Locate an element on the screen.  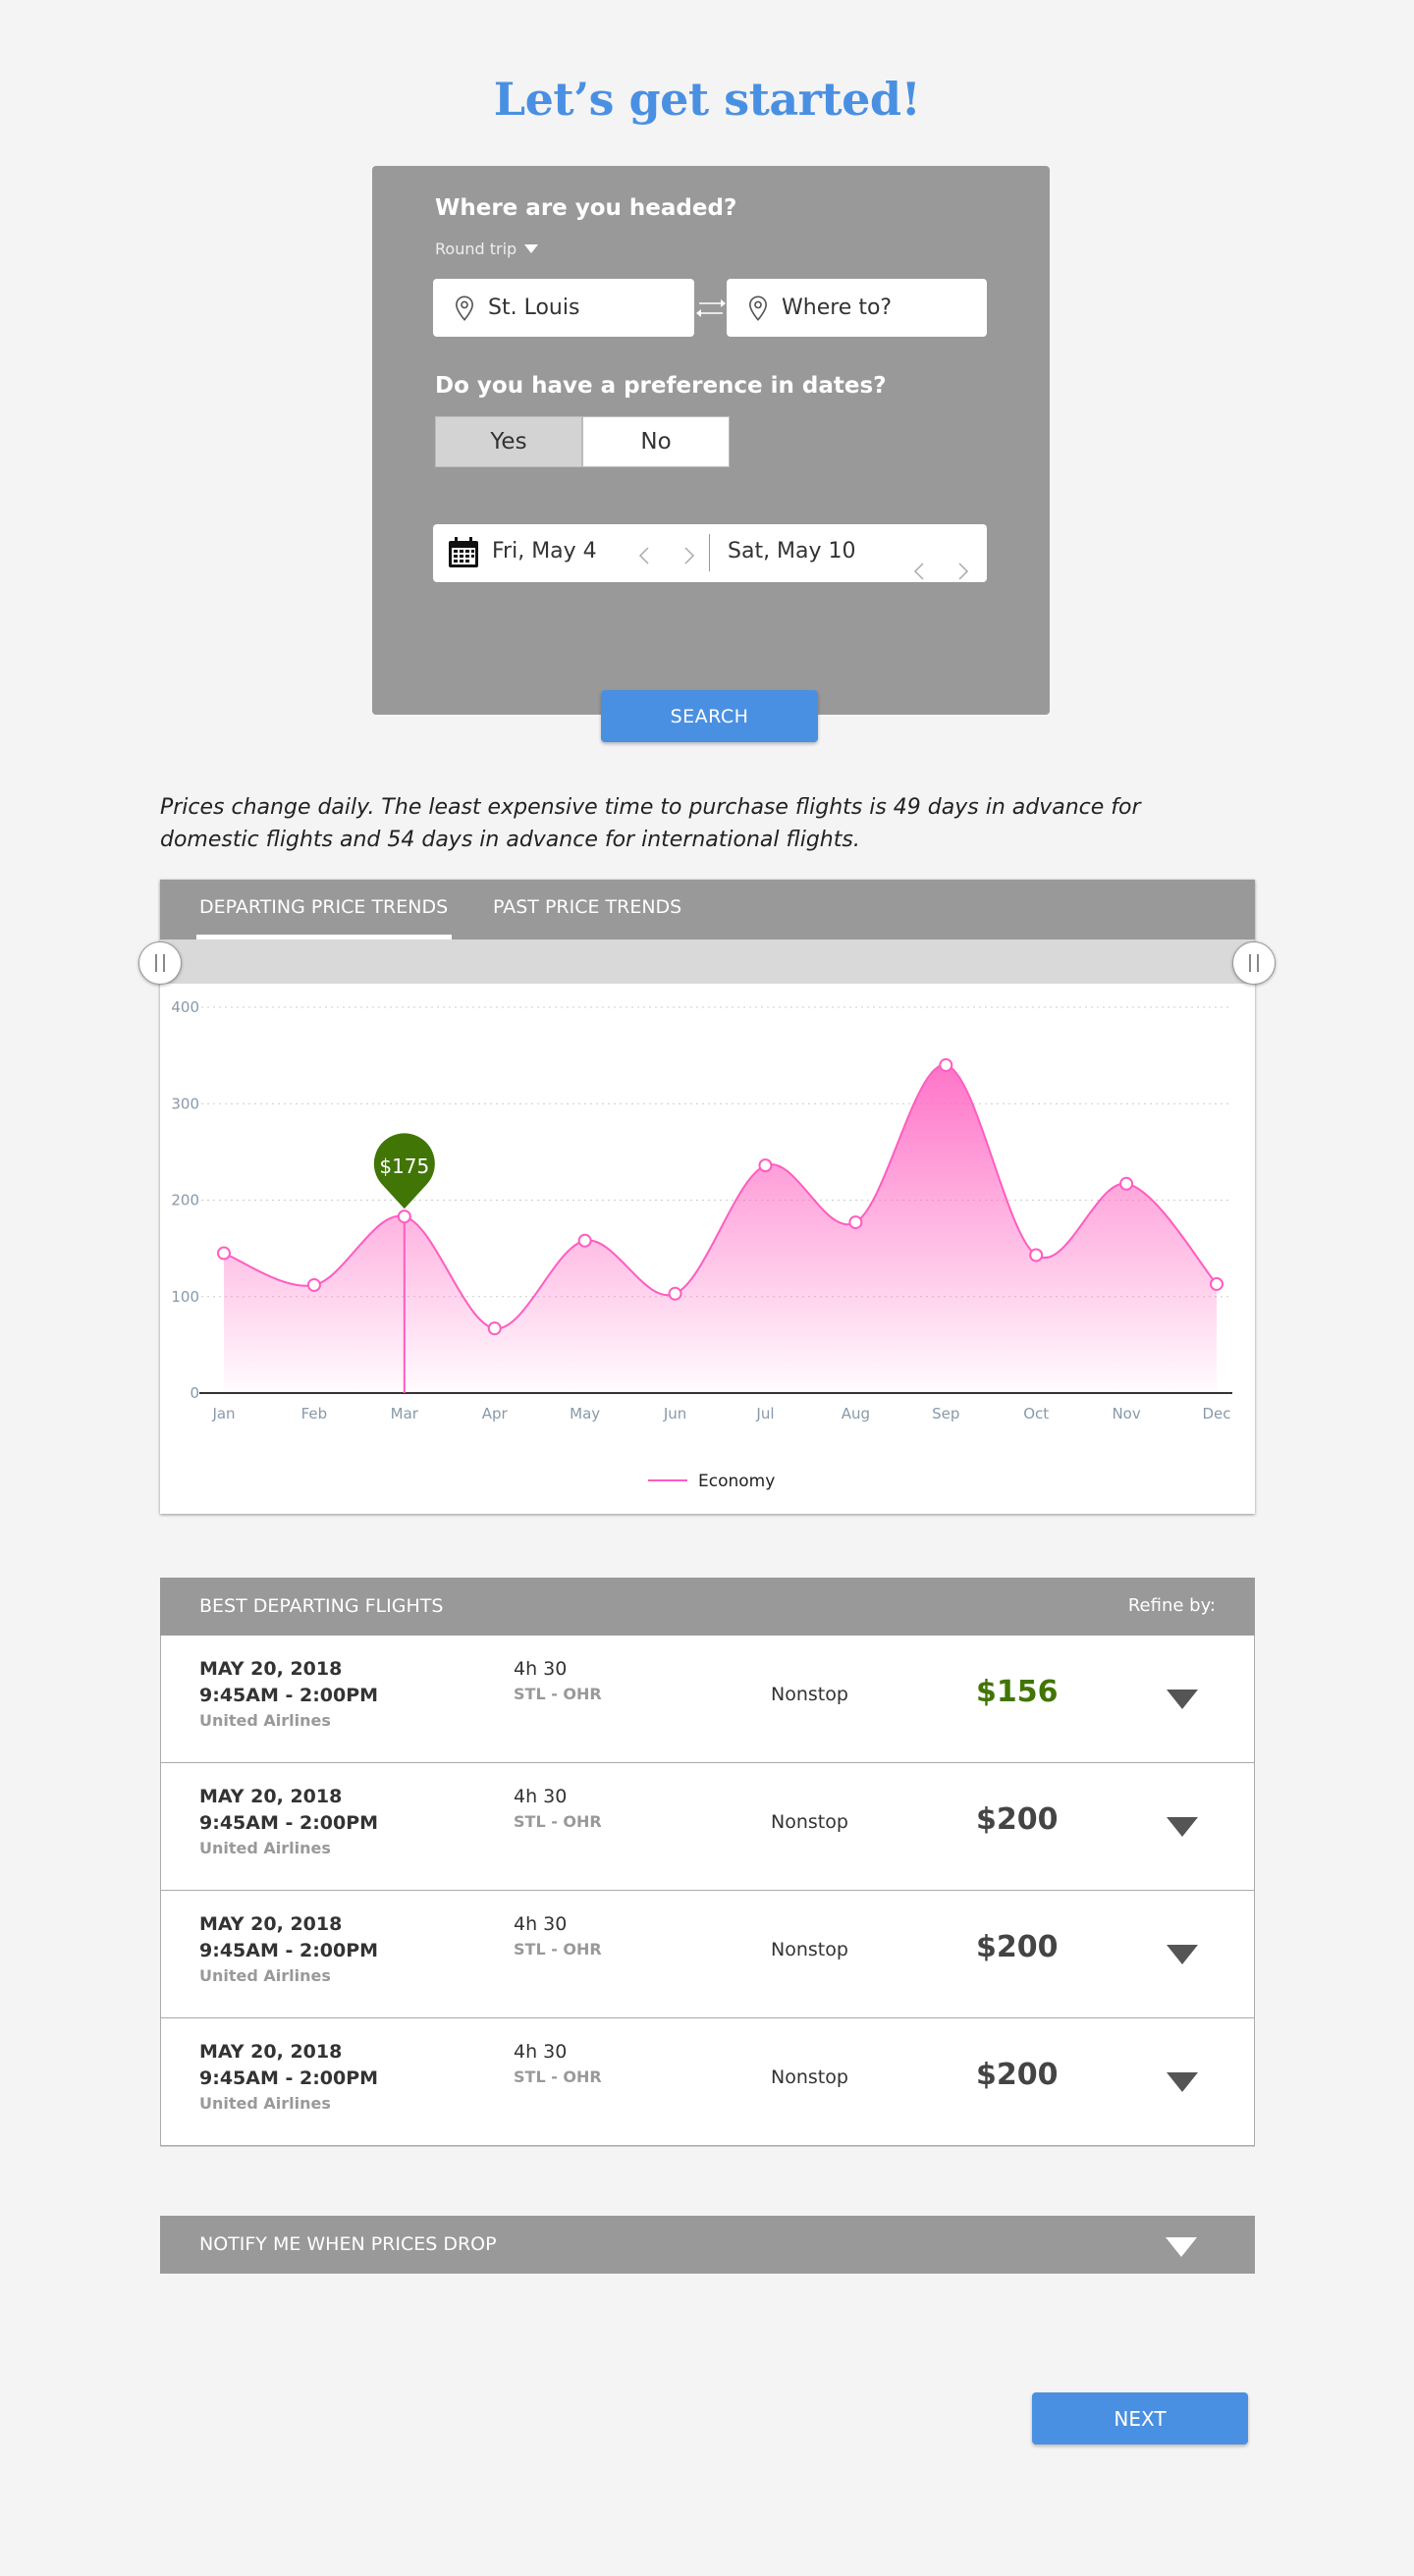
date-range-picker: Fri, May 4 Sat, May 10 is located at coordinates (710, 553).